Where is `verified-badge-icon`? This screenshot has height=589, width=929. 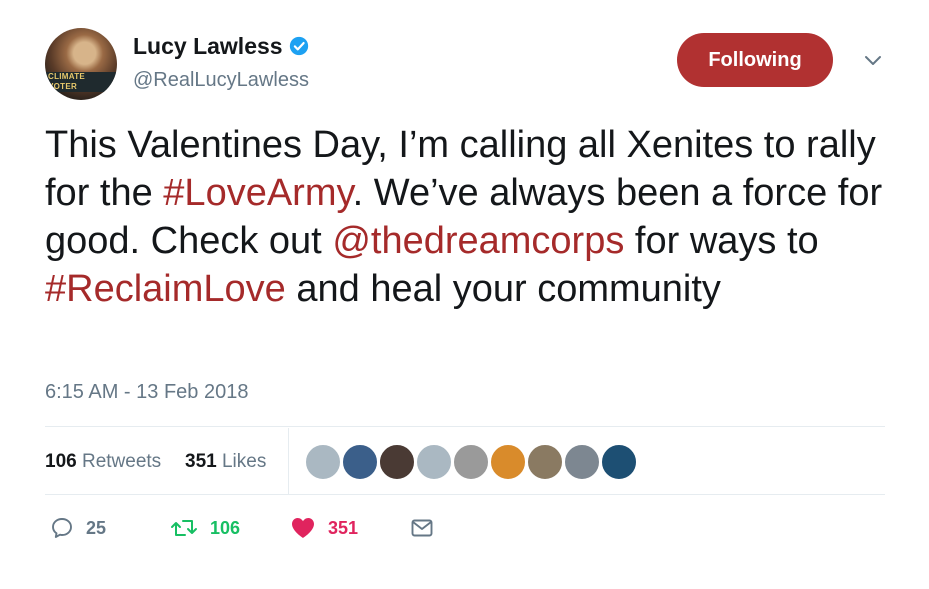 verified-badge-icon is located at coordinates (298, 46).